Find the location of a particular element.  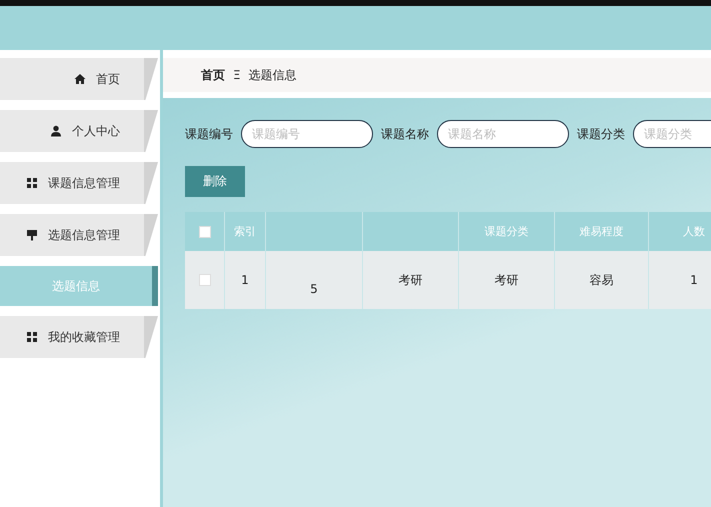

menu-item: 我的收藏管理 is located at coordinates (79, 337).